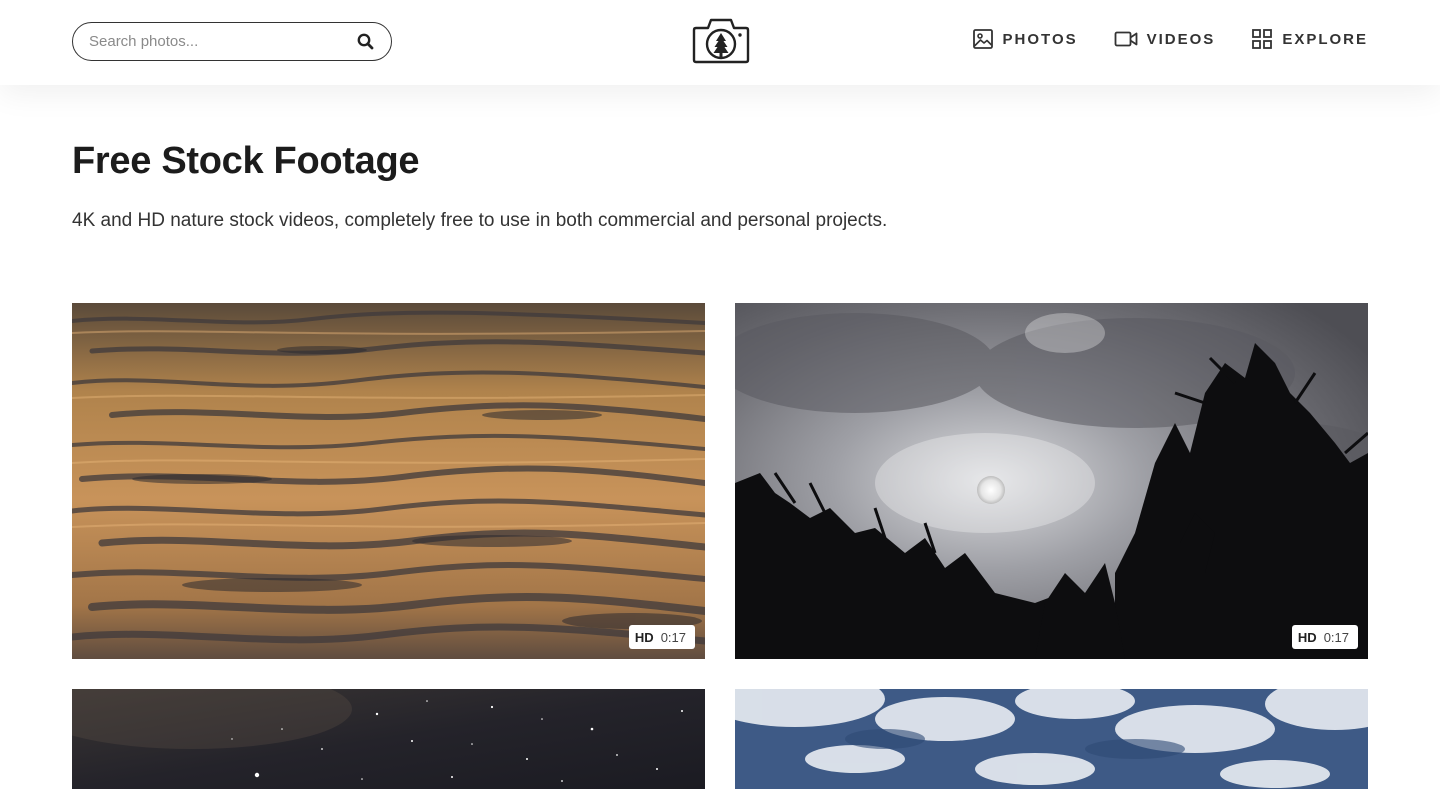  I want to click on starry-sky-thumbnail, so click(388, 739).